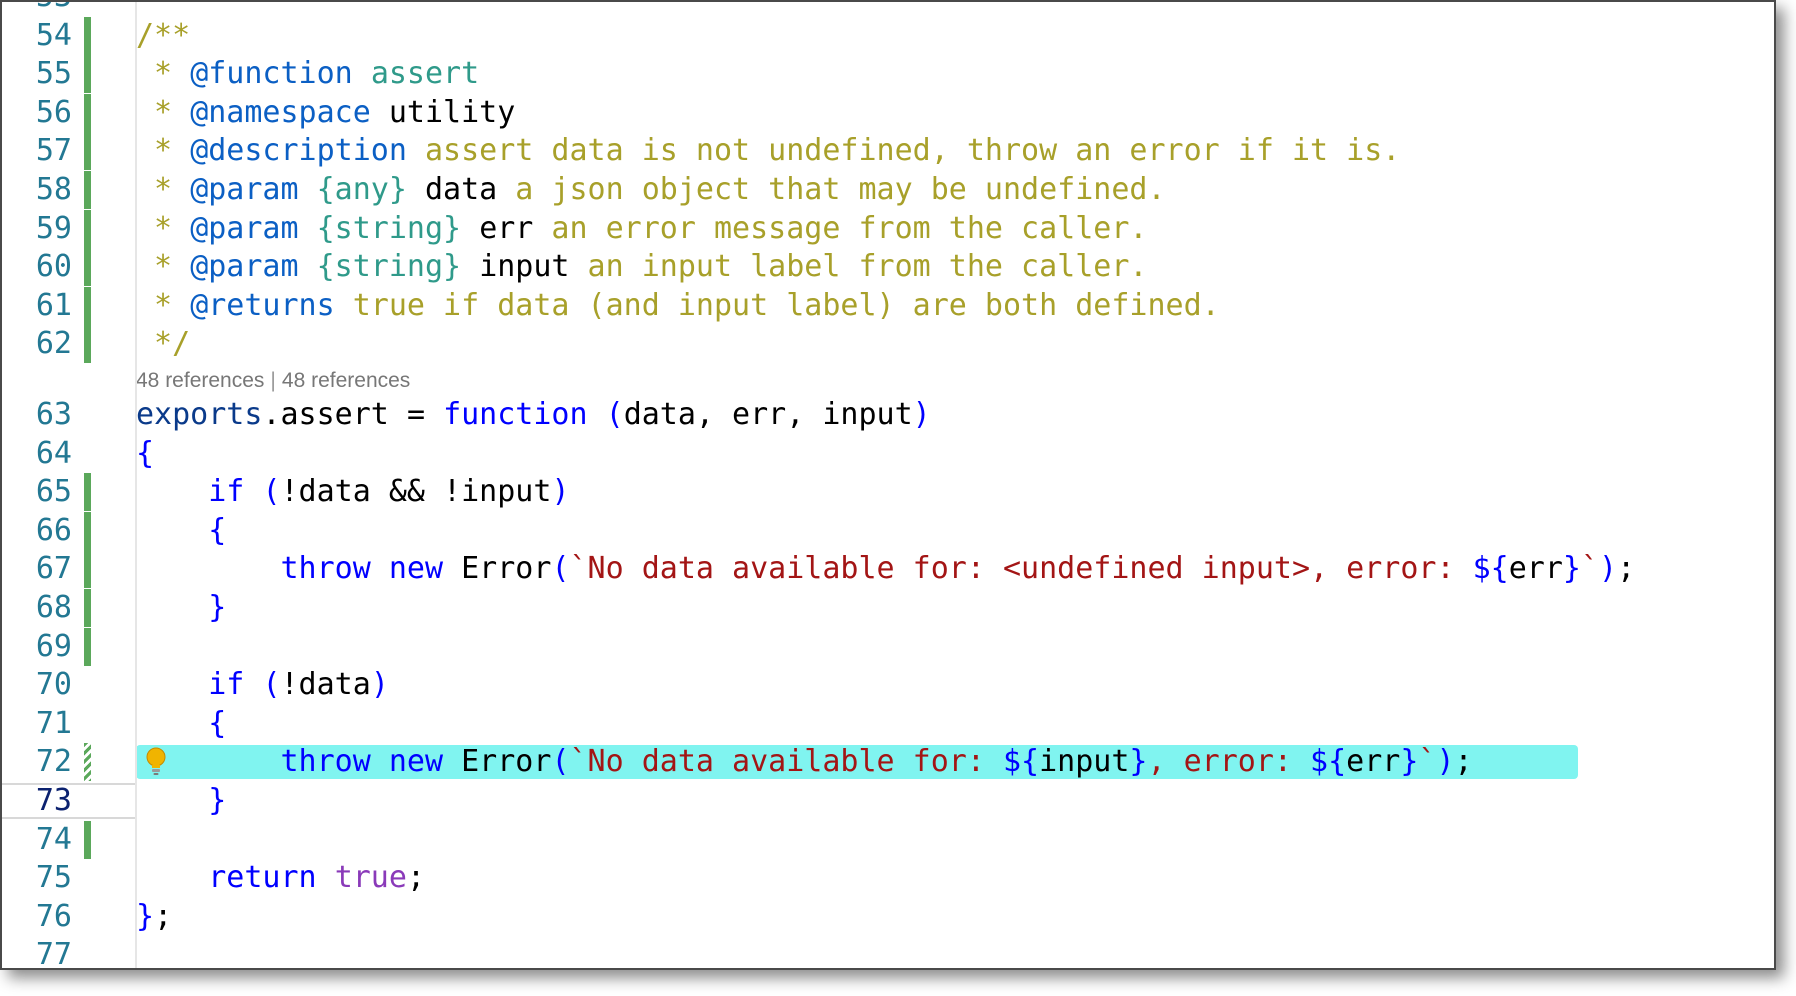  I want to click on code-line: 64 {, so click(888, 454).